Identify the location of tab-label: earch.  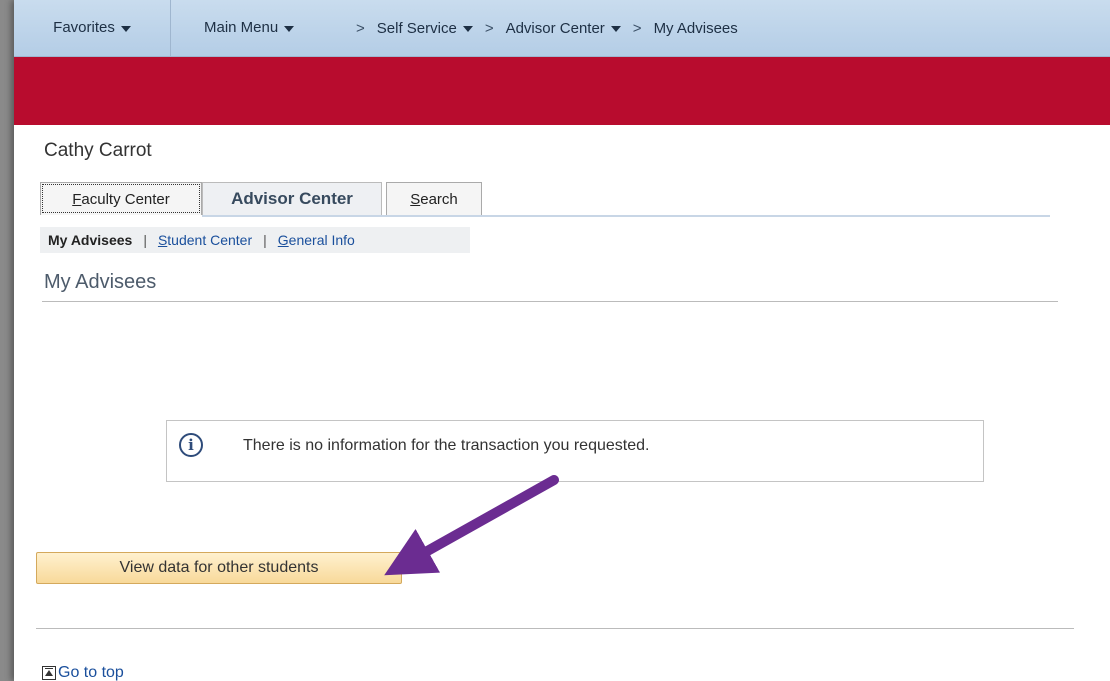
(439, 199).